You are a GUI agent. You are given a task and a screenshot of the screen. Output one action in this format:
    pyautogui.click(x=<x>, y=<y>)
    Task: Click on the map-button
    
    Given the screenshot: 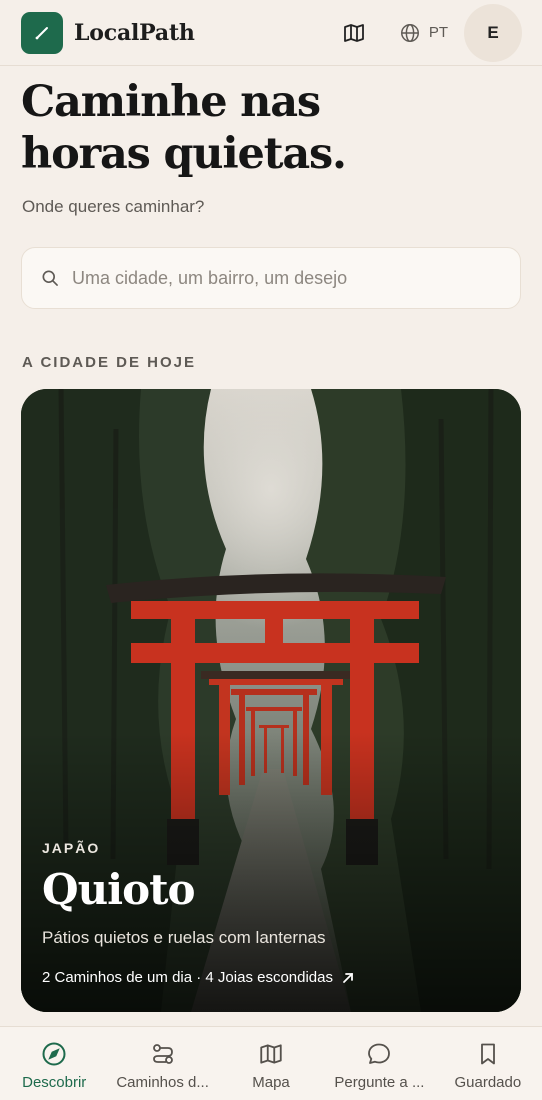 What is the action you would take?
    pyautogui.click(x=354, y=33)
    